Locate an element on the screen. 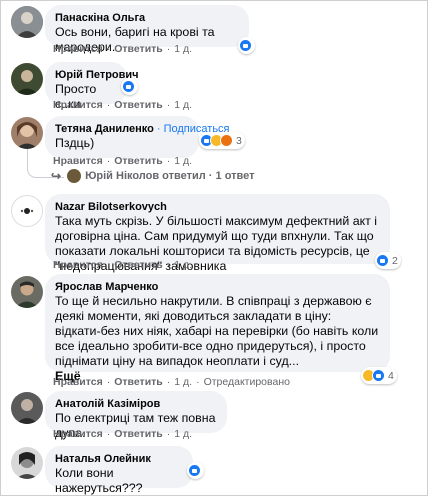  reply-arrow-icon: ↪ is located at coordinates (56, 176).